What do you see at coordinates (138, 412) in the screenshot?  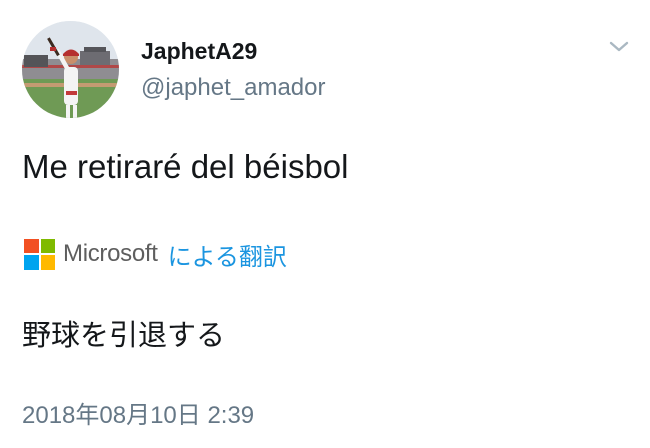 I see `timestamp: 2018年08月10日 2:39` at bounding box center [138, 412].